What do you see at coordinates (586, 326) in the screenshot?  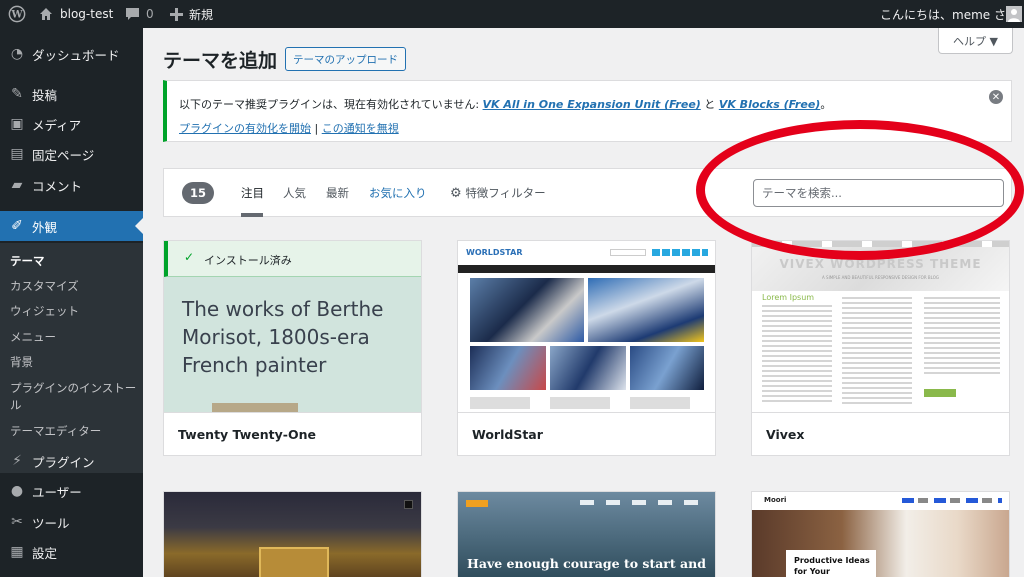 I see `theme-screenshot: WORLDSTAR` at bounding box center [586, 326].